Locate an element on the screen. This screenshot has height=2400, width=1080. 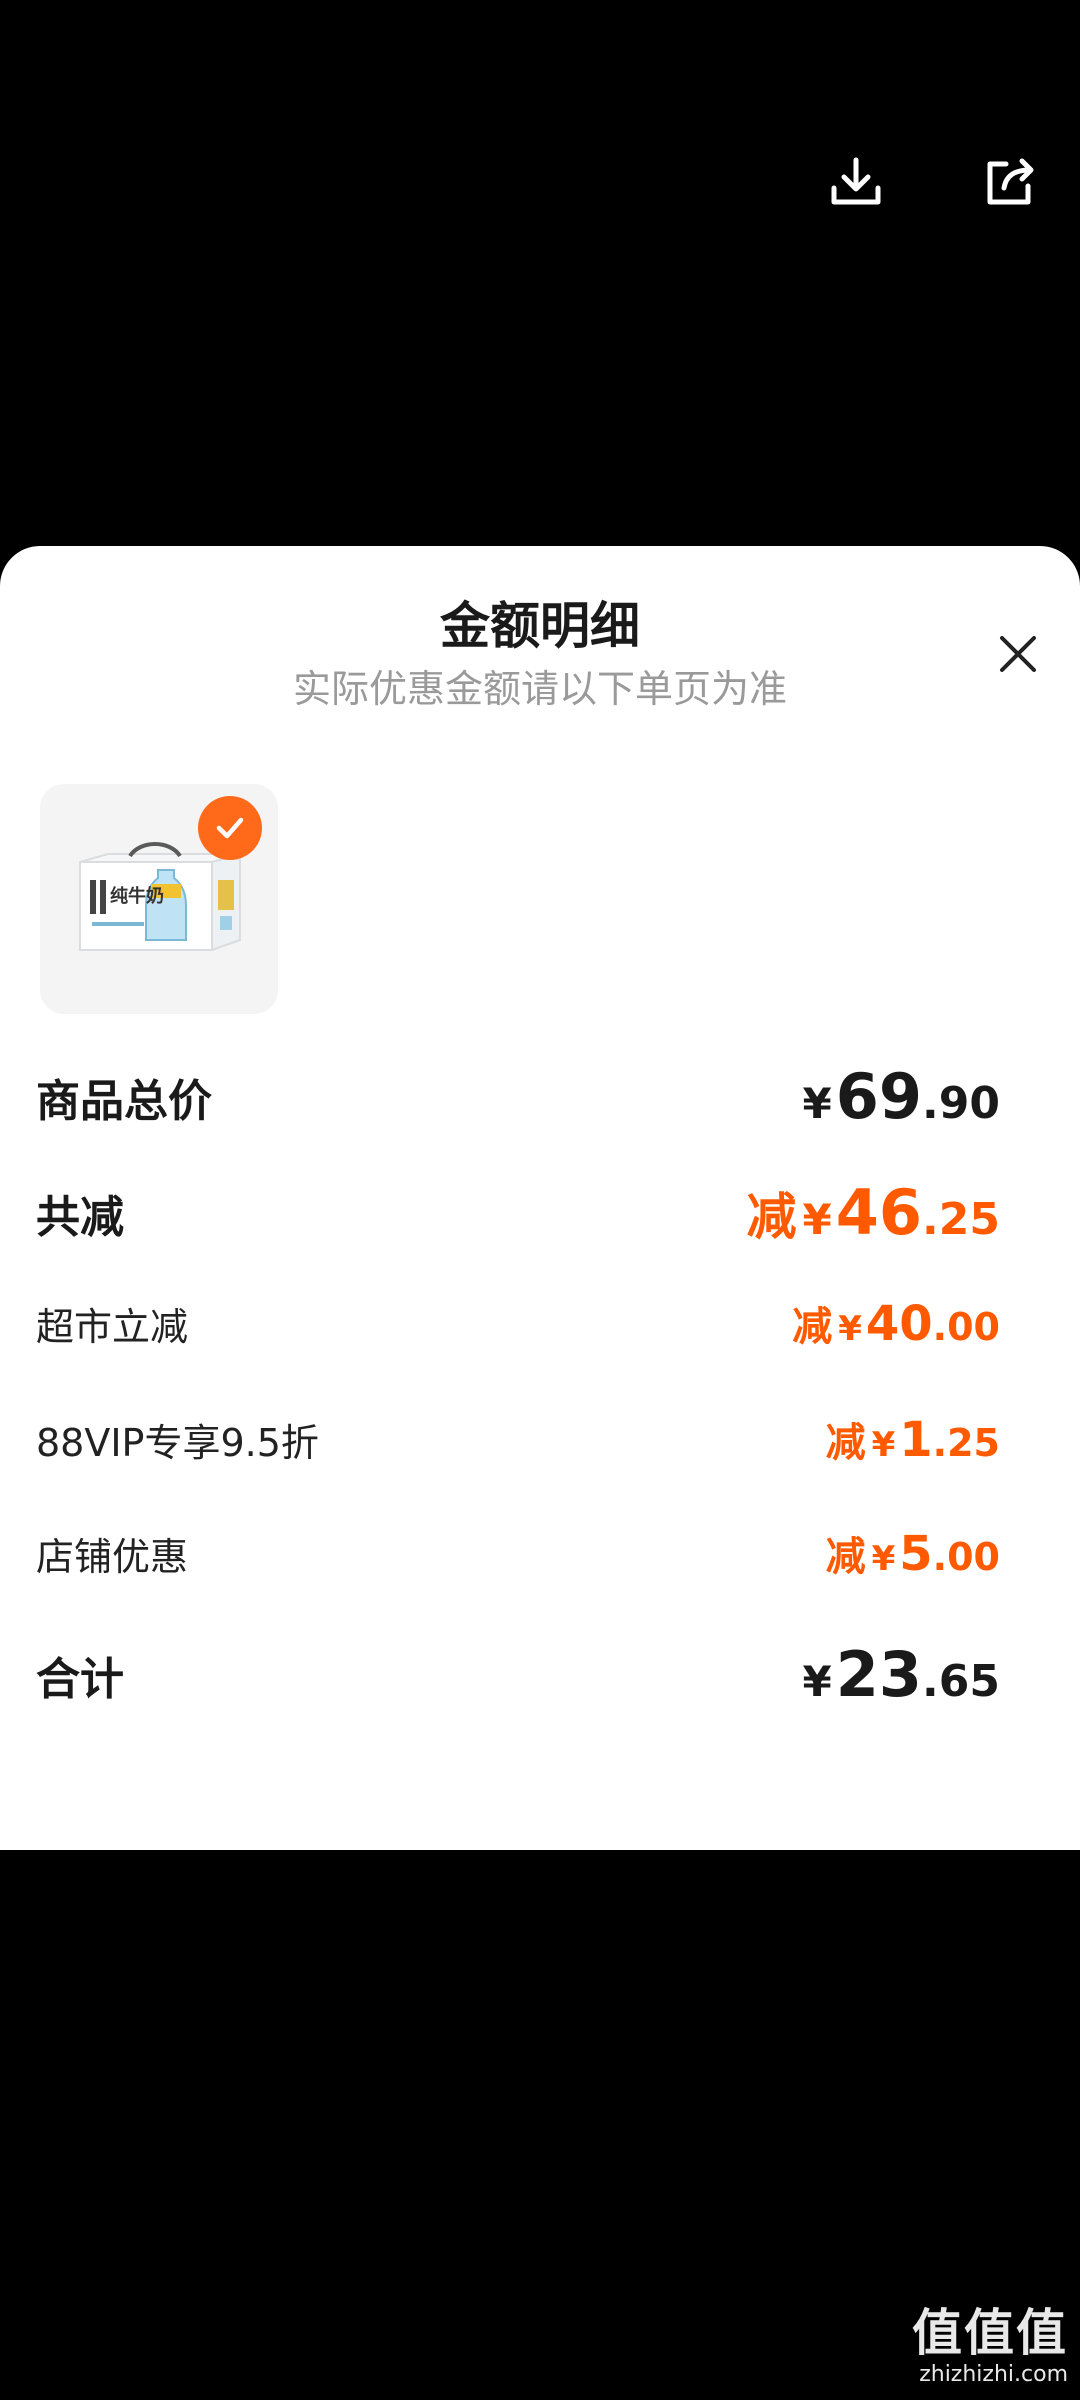
price-row-88vip-discount: 88VIP专享9.5折 减 ¥ 1 .25 is located at coordinates (518, 1439).